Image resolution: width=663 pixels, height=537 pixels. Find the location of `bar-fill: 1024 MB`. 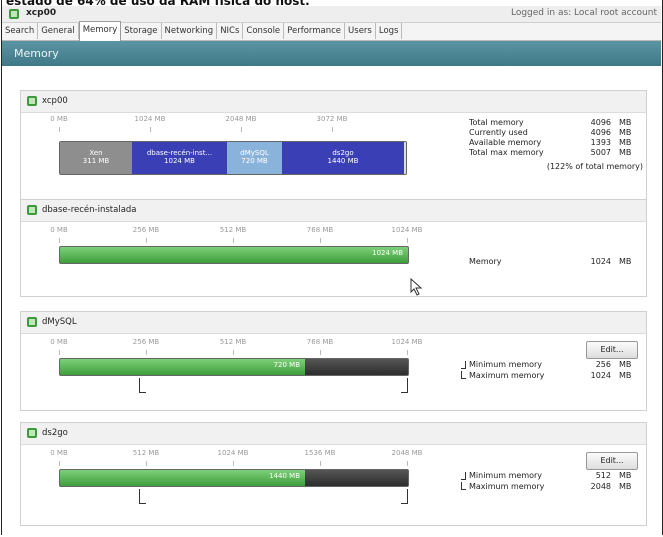

bar-fill: 1024 MB is located at coordinates (234, 255).